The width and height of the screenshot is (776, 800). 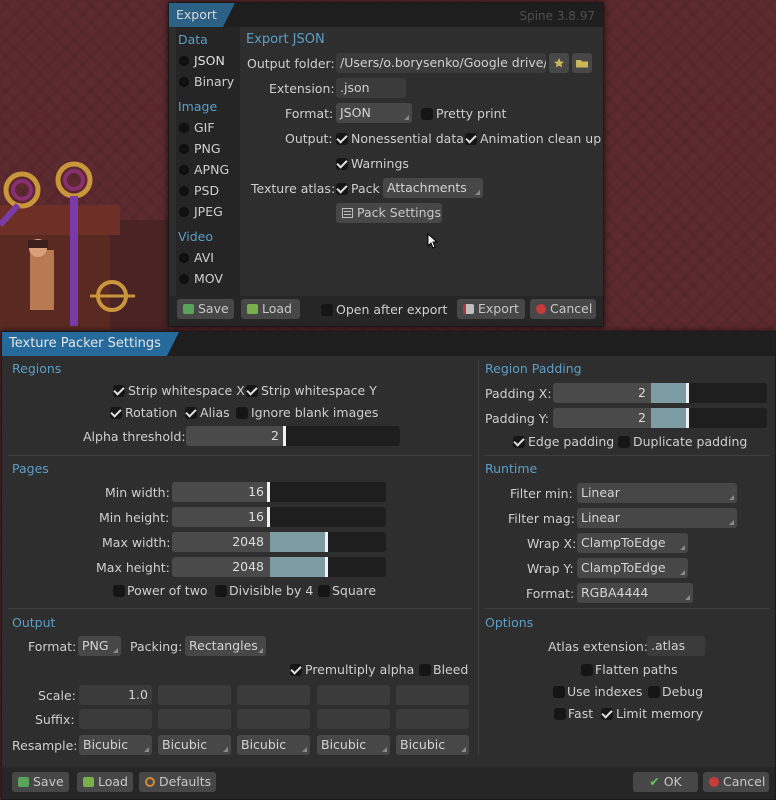 What do you see at coordinates (389, 213) in the screenshot?
I see `pack-settings-button: Pack Settings` at bounding box center [389, 213].